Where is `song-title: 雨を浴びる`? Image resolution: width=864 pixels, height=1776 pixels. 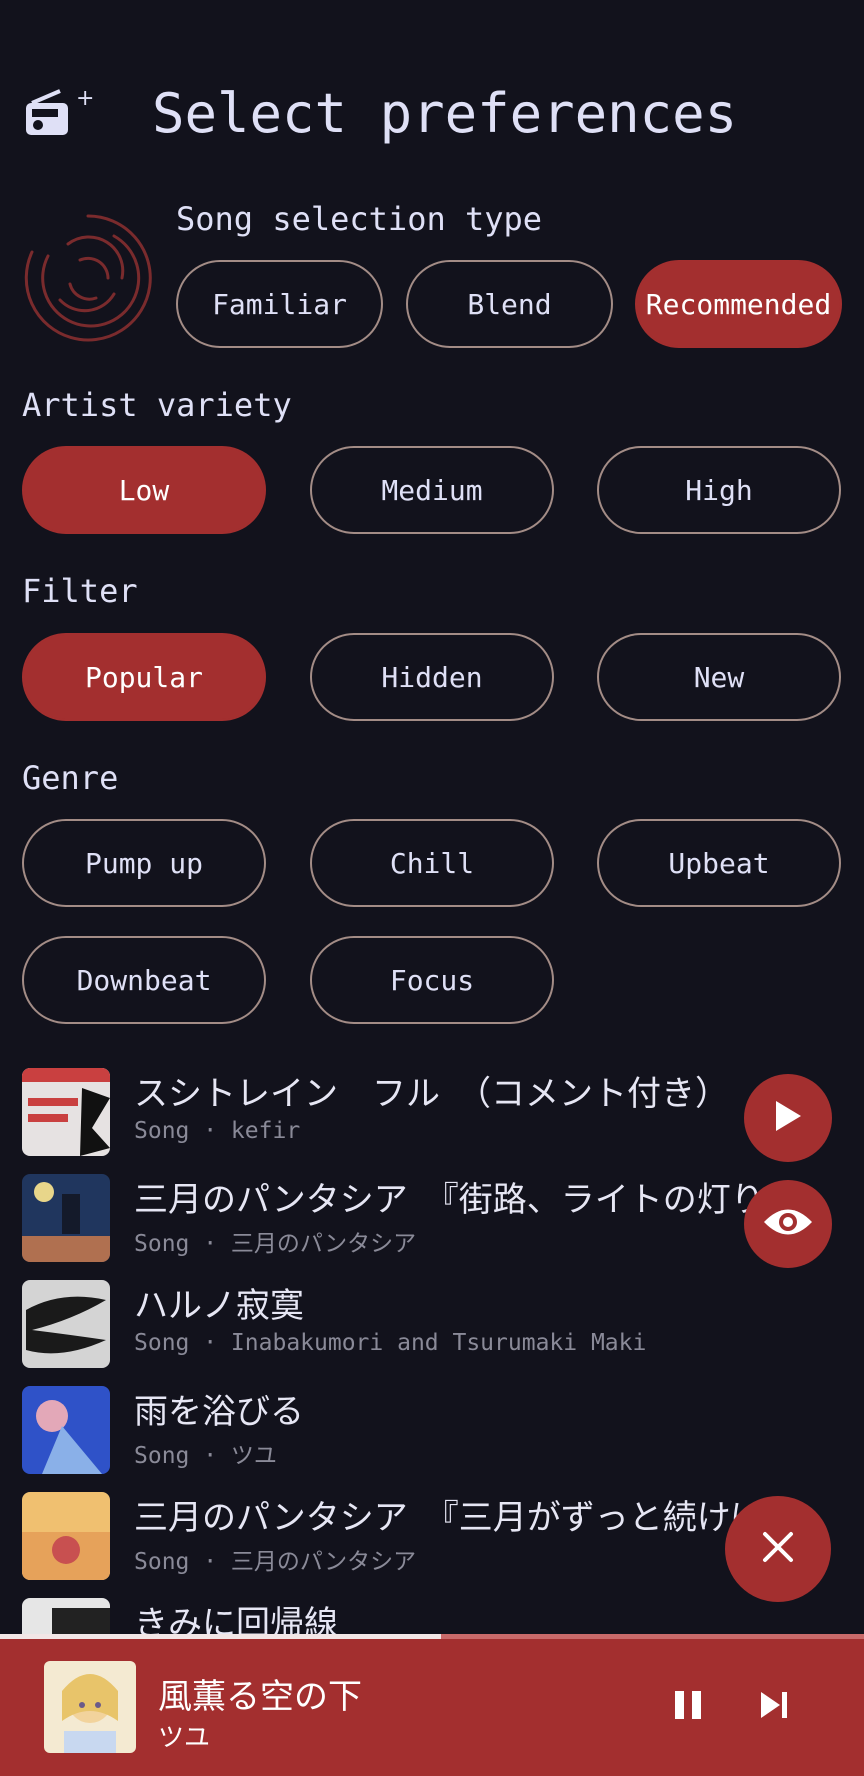 song-title: 雨を浴びる is located at coordinates (219, 1412).